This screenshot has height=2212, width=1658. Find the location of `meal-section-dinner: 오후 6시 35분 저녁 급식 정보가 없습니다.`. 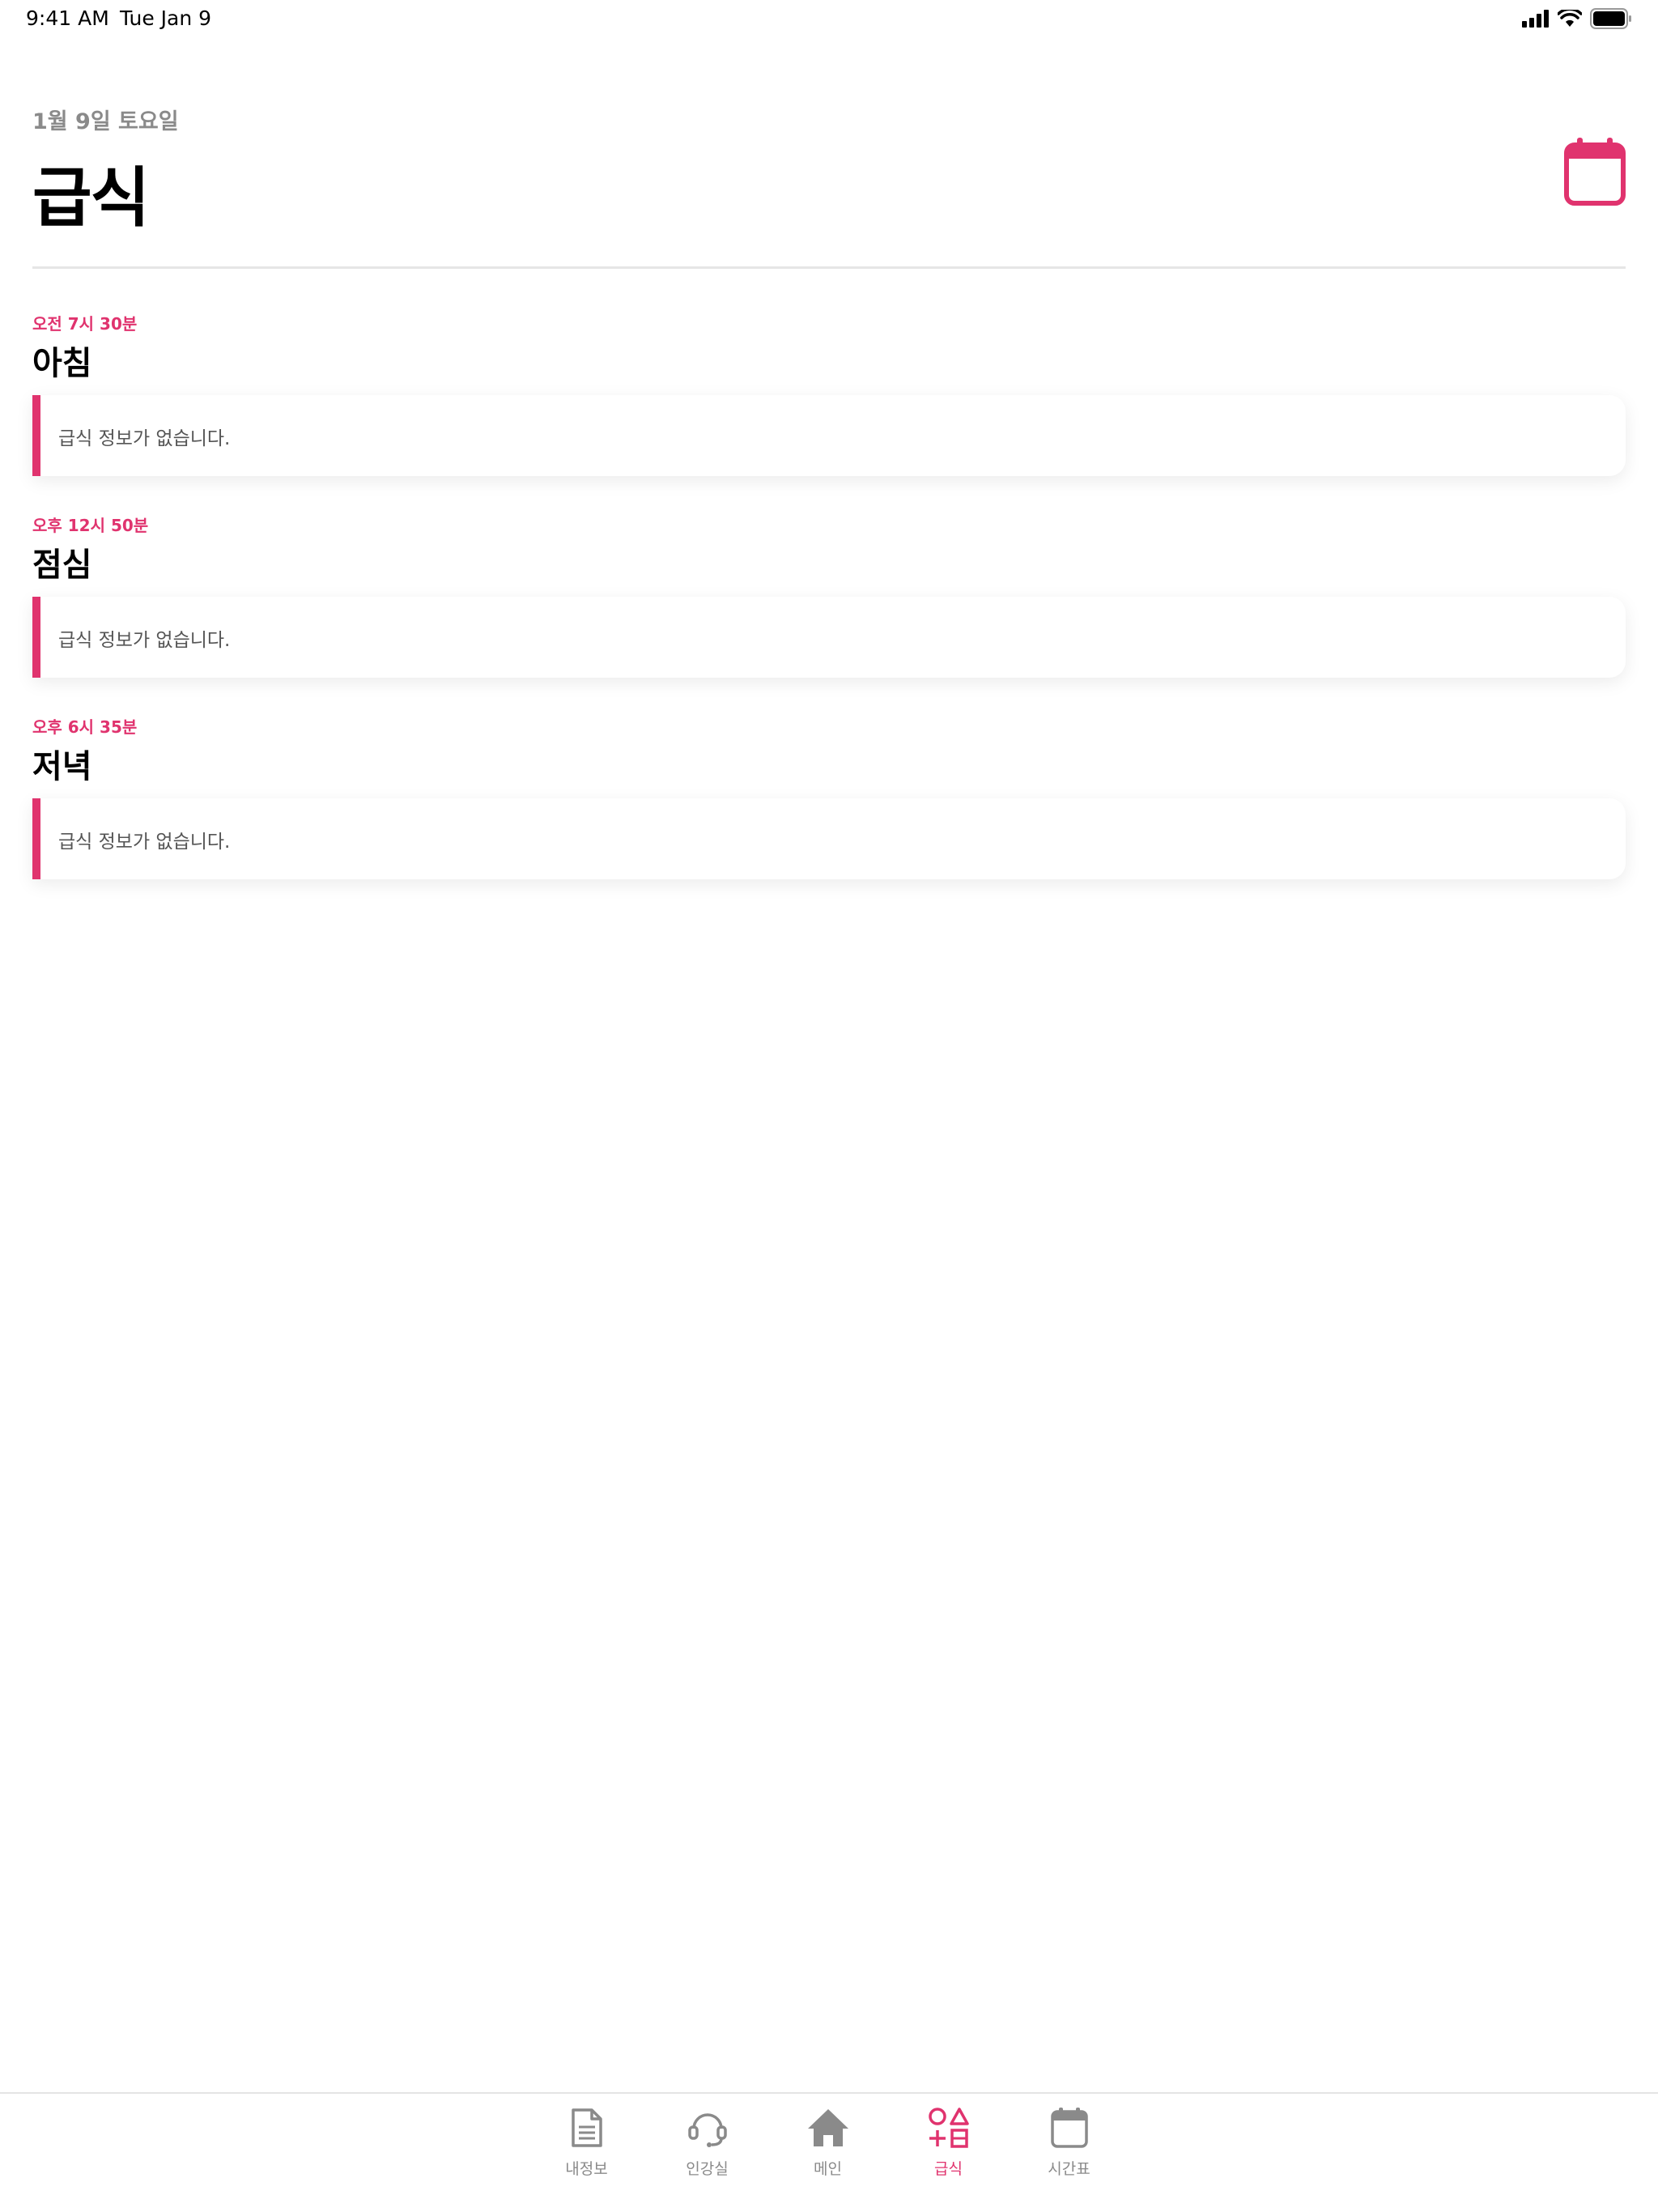

meal-section-dinner: 오후 6시 35분 저녁 급식 정보가 없습니다. is located at coordinates (829, 812).